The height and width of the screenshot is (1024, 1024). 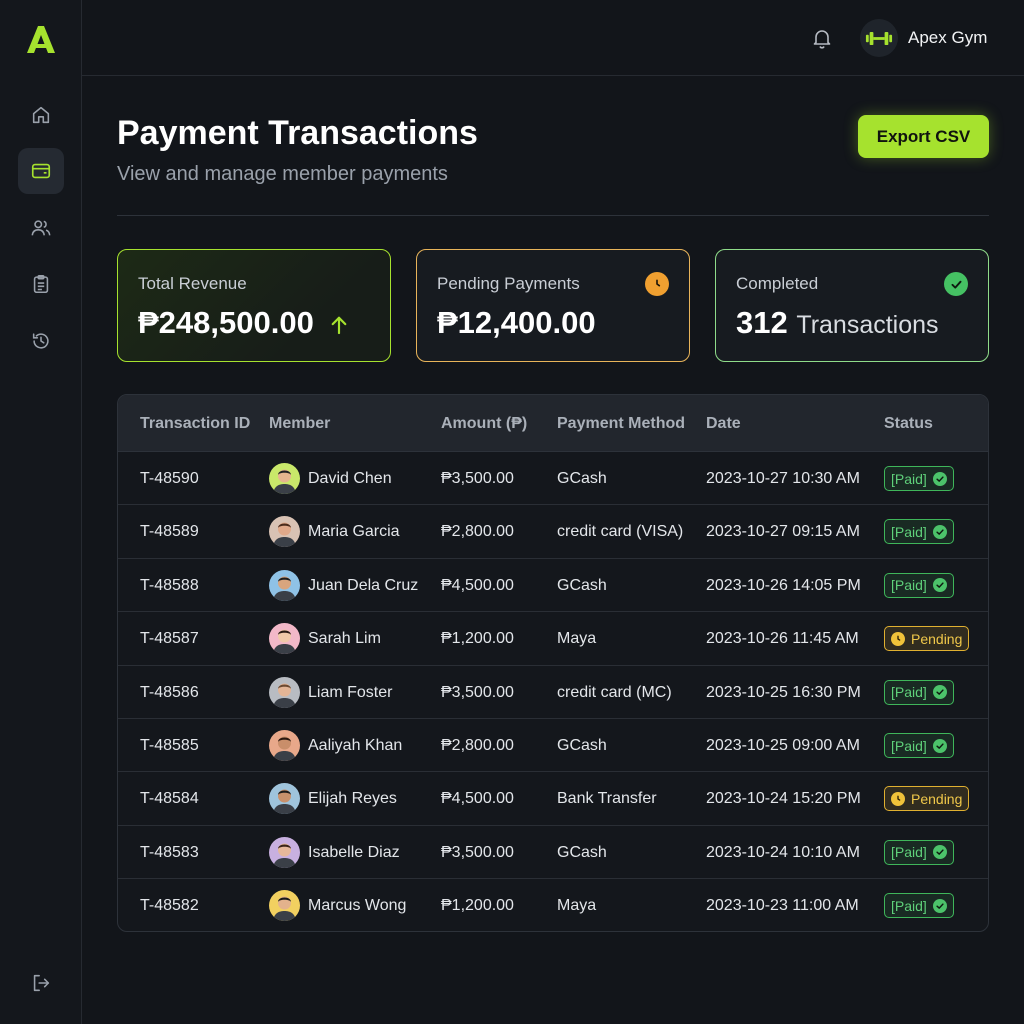 What do you see at coordinates (908, 424) in the screenshot?
I see `column-header-status: Status` at bounding box center [908, 424].